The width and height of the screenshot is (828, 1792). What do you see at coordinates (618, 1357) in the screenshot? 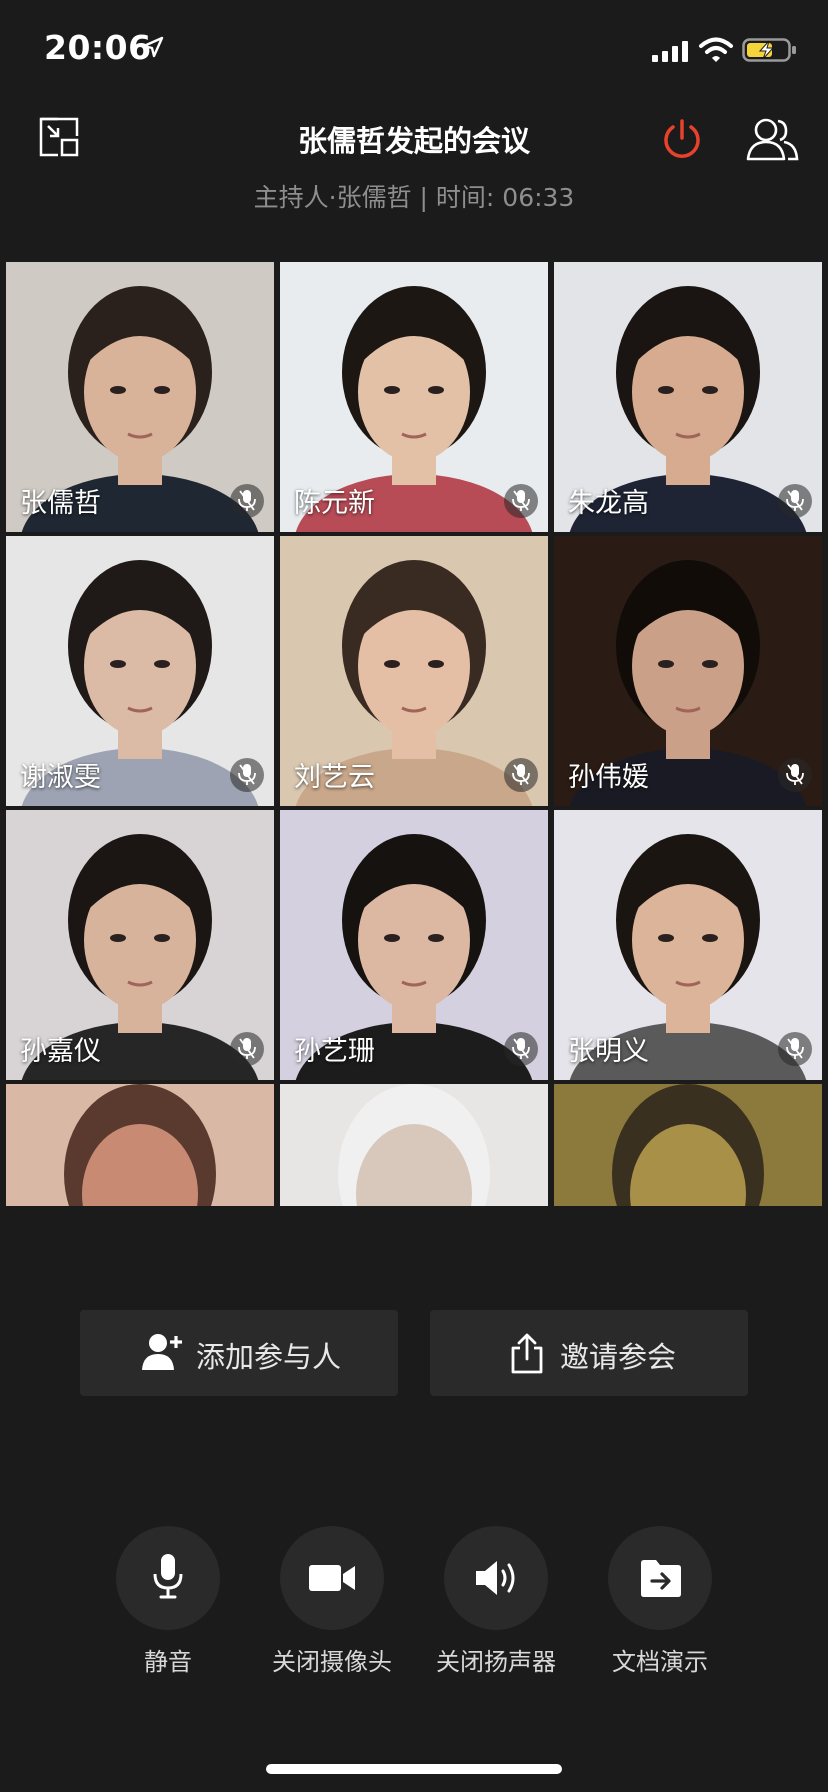
I see `invite-label: 邀请参会` at bounding box center [618, 1357].